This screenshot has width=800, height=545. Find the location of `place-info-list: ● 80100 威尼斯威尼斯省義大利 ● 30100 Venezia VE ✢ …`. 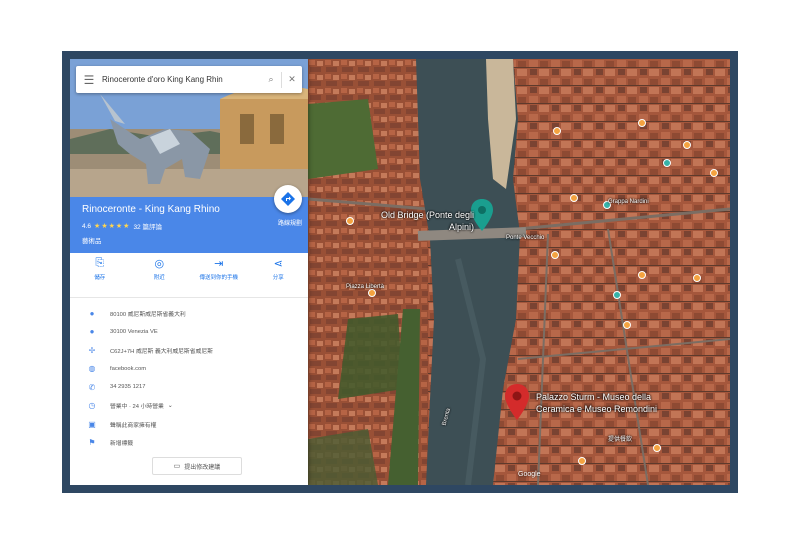

place-info-list: ● 80100 威尼斯威尼斯省義大利 ● 30100 Venezia VE ✢ … is located at coordinates (189, 378).